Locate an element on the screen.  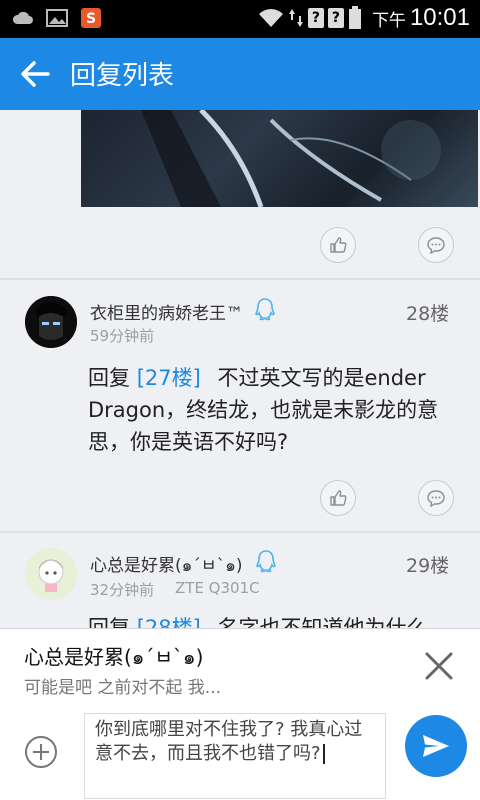
battery-icon is located at coordinates (354, 17).